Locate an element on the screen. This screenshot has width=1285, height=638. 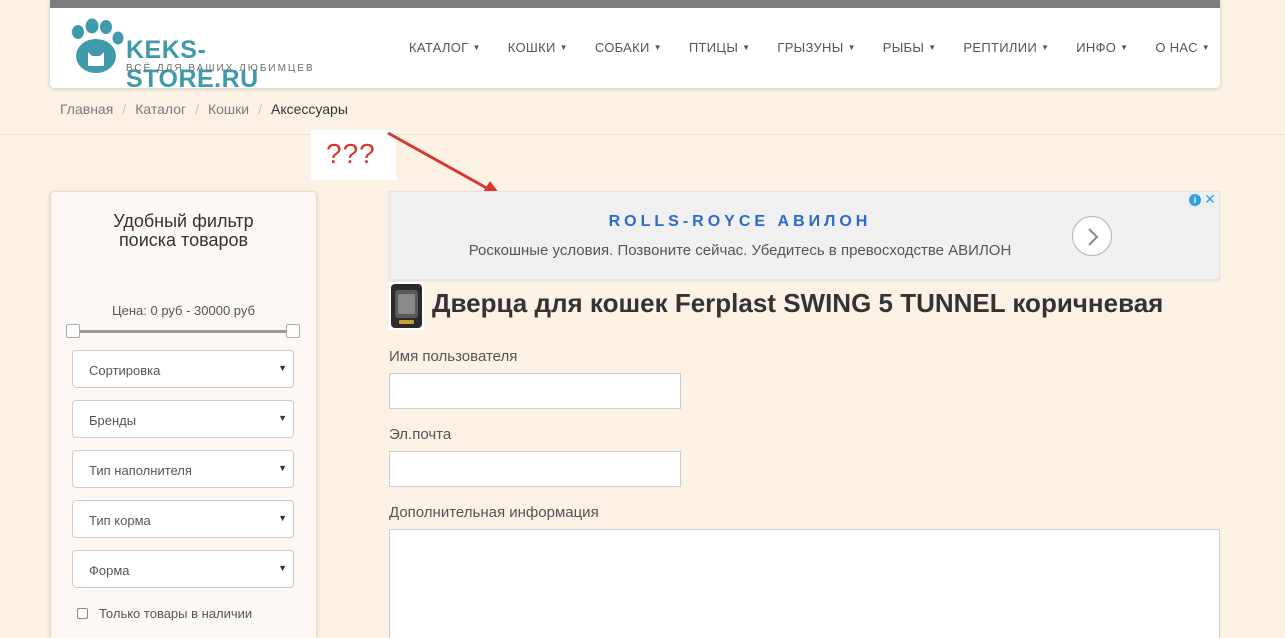
ad-info-icon: i is located at coordinates (1195, 200).